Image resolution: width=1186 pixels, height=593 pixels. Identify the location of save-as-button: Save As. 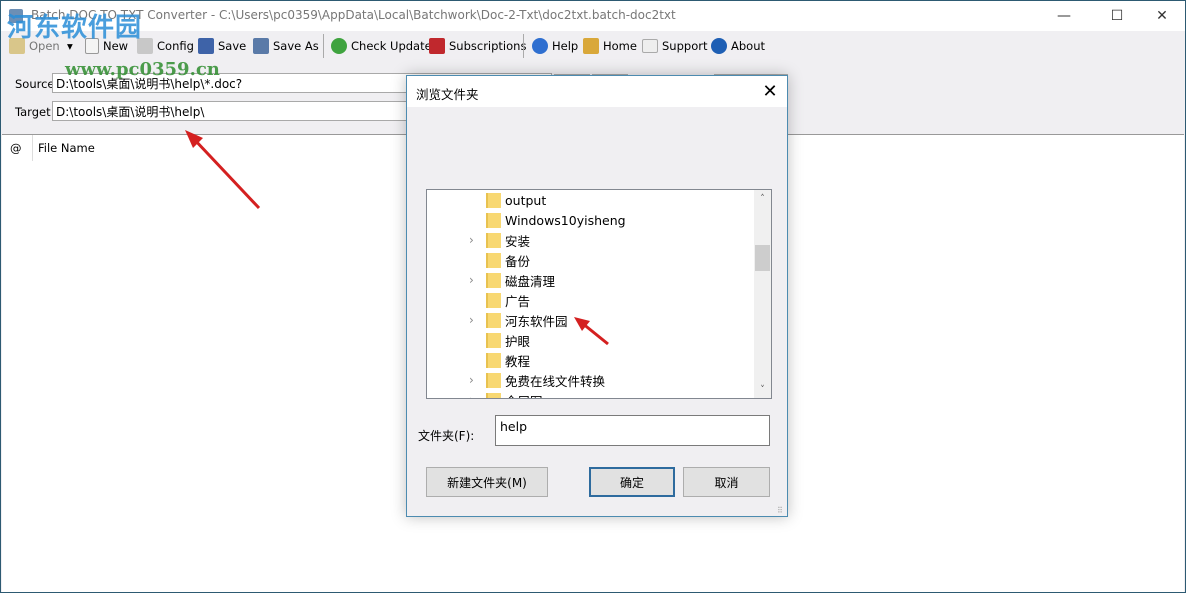
(286, 46).